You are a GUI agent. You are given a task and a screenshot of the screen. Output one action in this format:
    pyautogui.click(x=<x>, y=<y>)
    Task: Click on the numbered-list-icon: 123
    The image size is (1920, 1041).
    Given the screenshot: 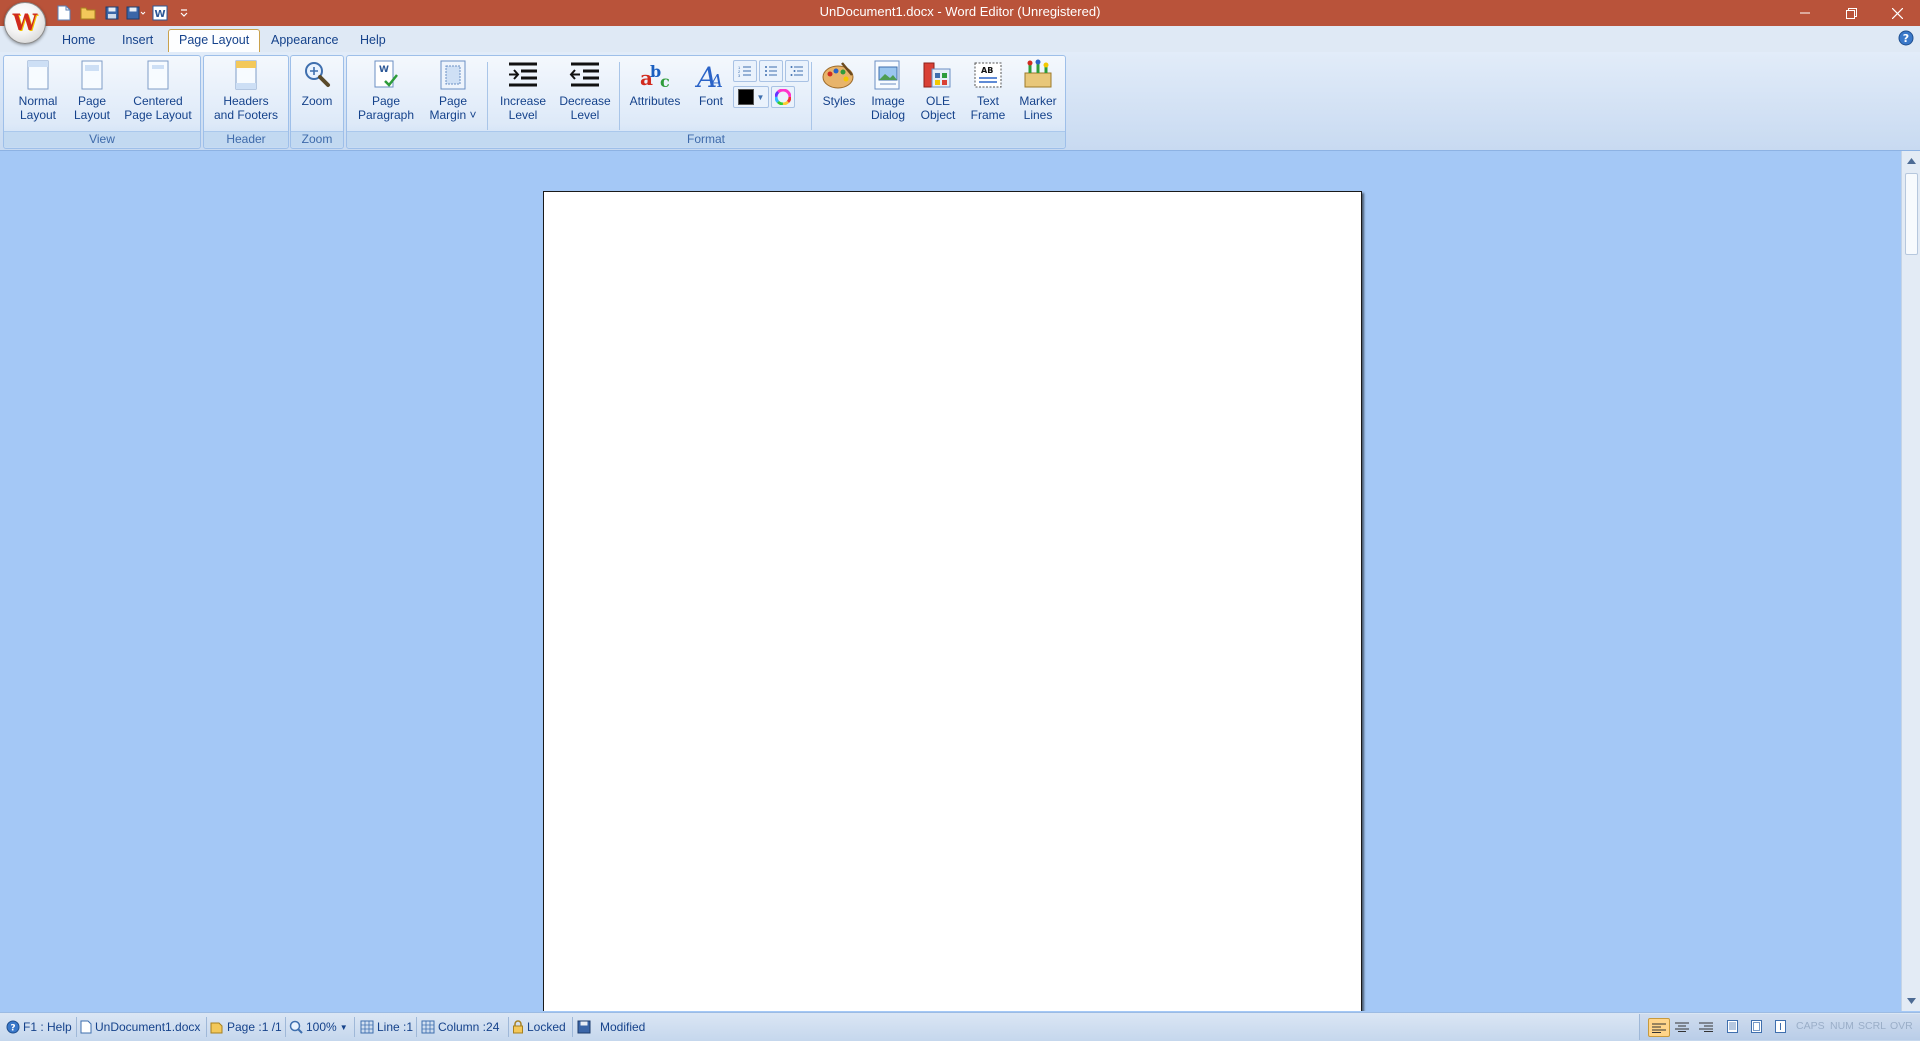 What is the action you would take?
    pyautogui.click(x=745, y=71)
    